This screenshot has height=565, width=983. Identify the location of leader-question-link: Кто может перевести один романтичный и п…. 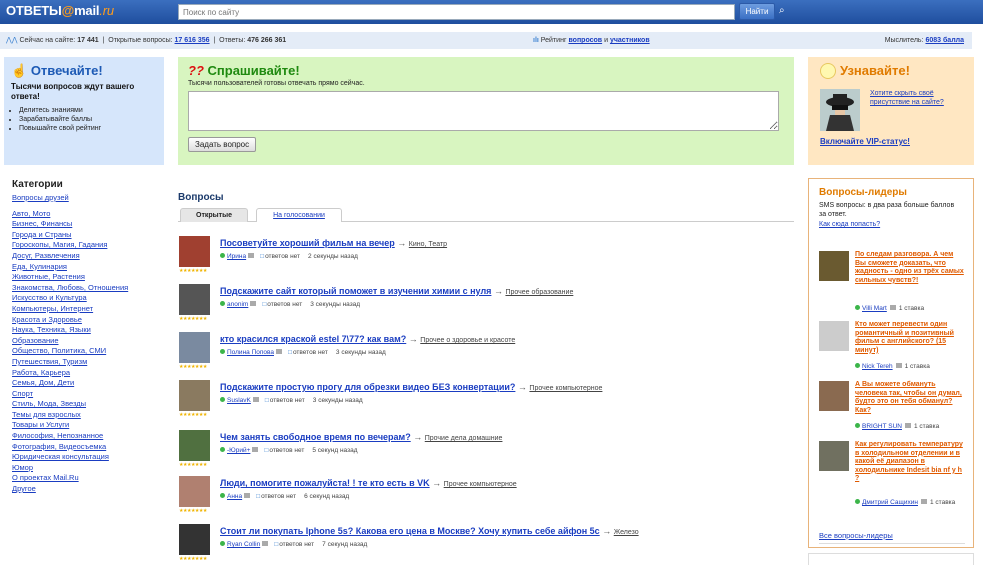
(910, 338).